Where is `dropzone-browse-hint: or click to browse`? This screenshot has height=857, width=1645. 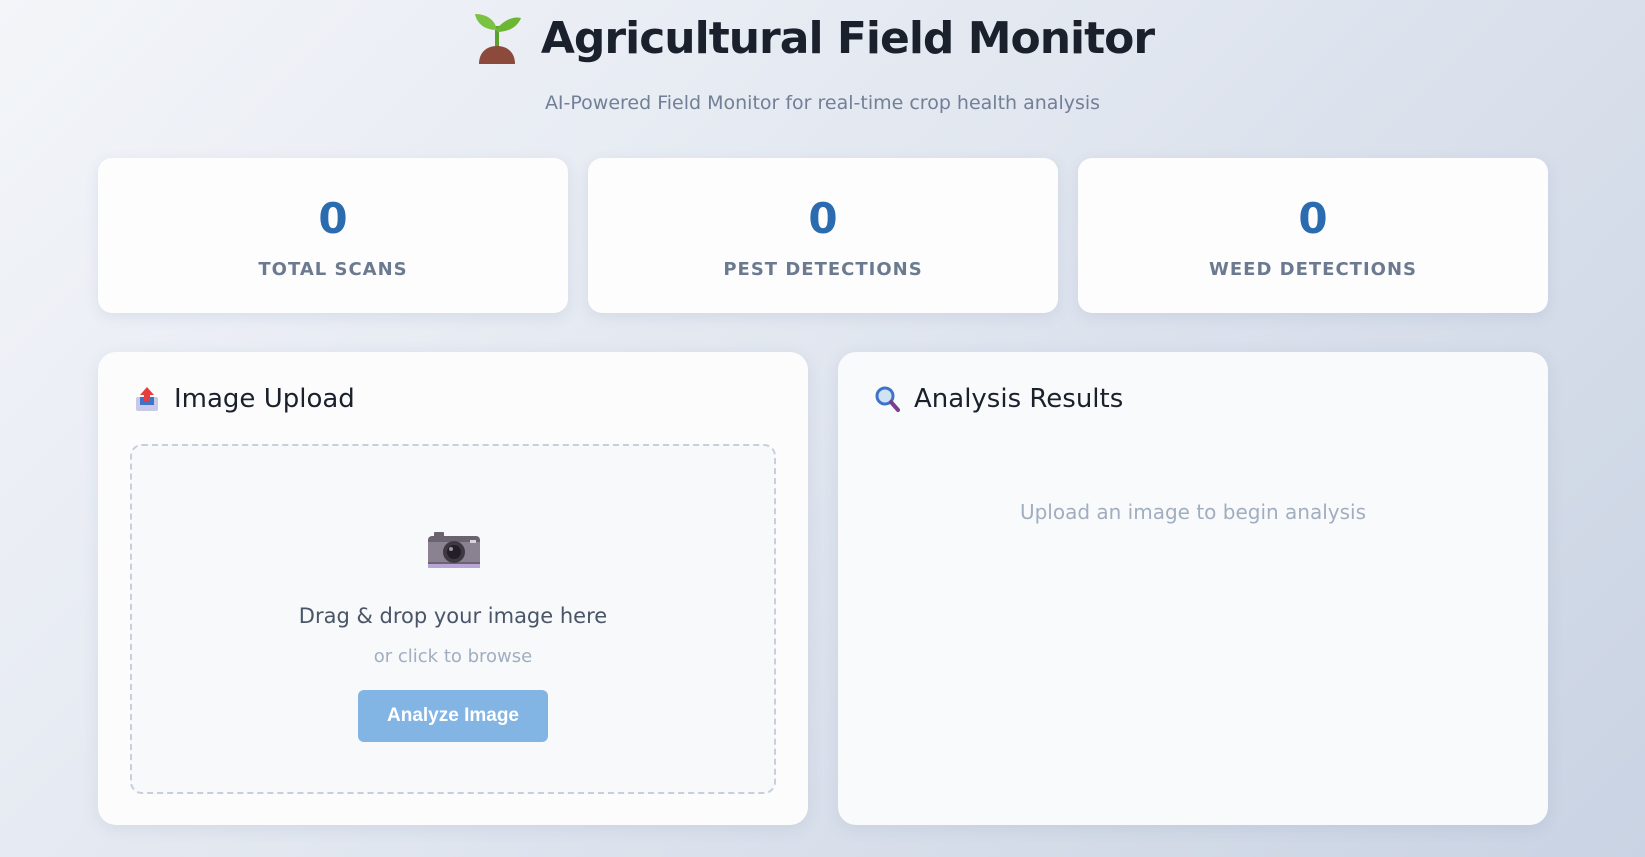
dropzone-browse-hint: or click to browse is located at coordinates (453, 656).